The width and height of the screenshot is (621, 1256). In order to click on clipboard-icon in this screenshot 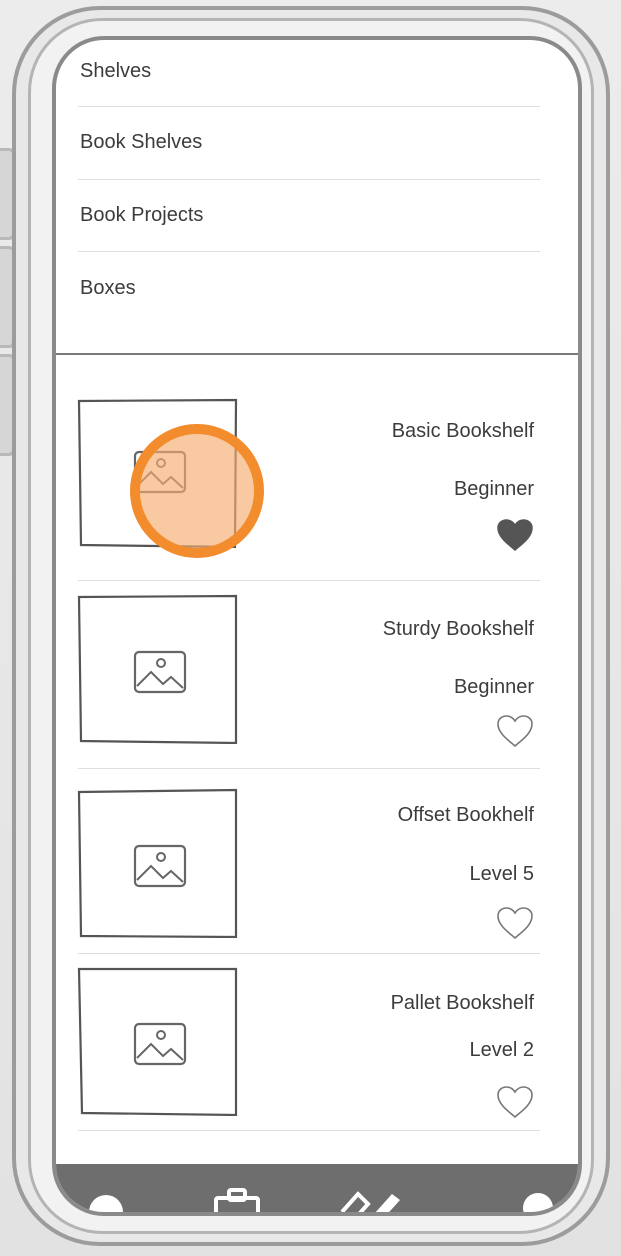, I will do `click(237, 1201)`.